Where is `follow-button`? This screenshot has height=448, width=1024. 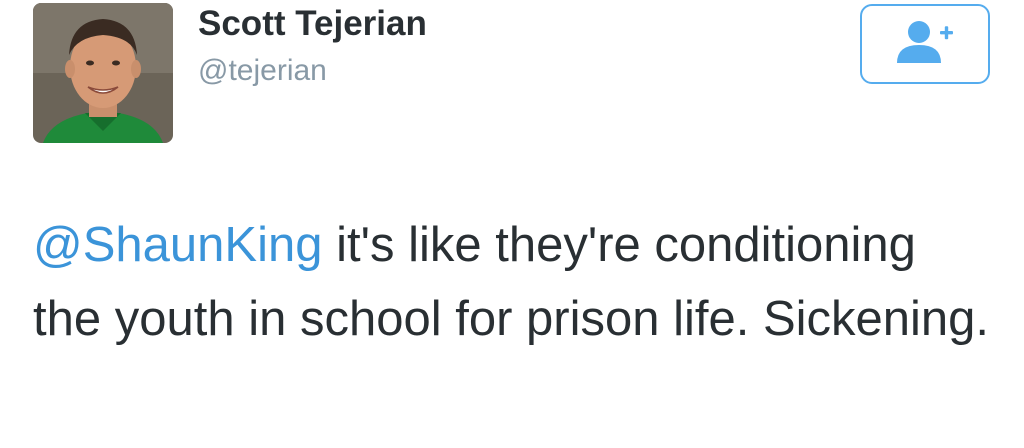 follow-button is located at coordinates (925, 44).